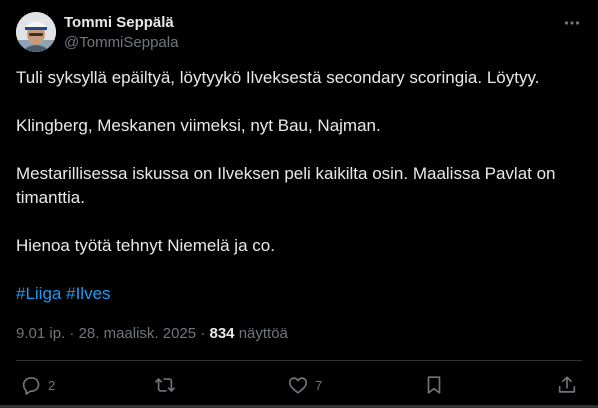 Image resolution: width=598 pixels, height=408 pixels. What do you see at coordinates (263, 333) in the screenshot?
I see `views-label: näyttöä` at bounding box center [263, 333].